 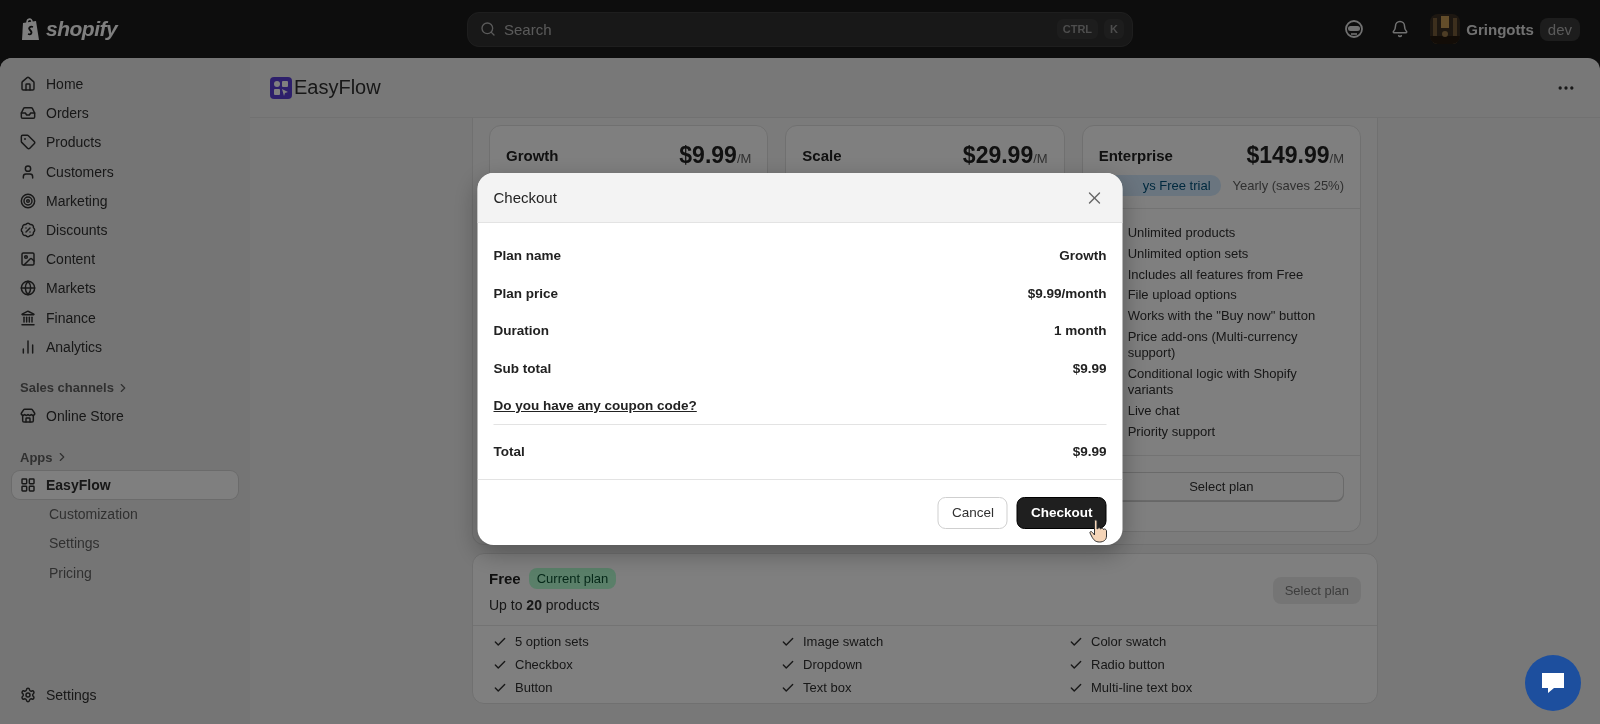 What do you see at coordinates (1098, 530) in the screenshot?
I see `hand-cursor-icon` at bounding box center [1098, 530].